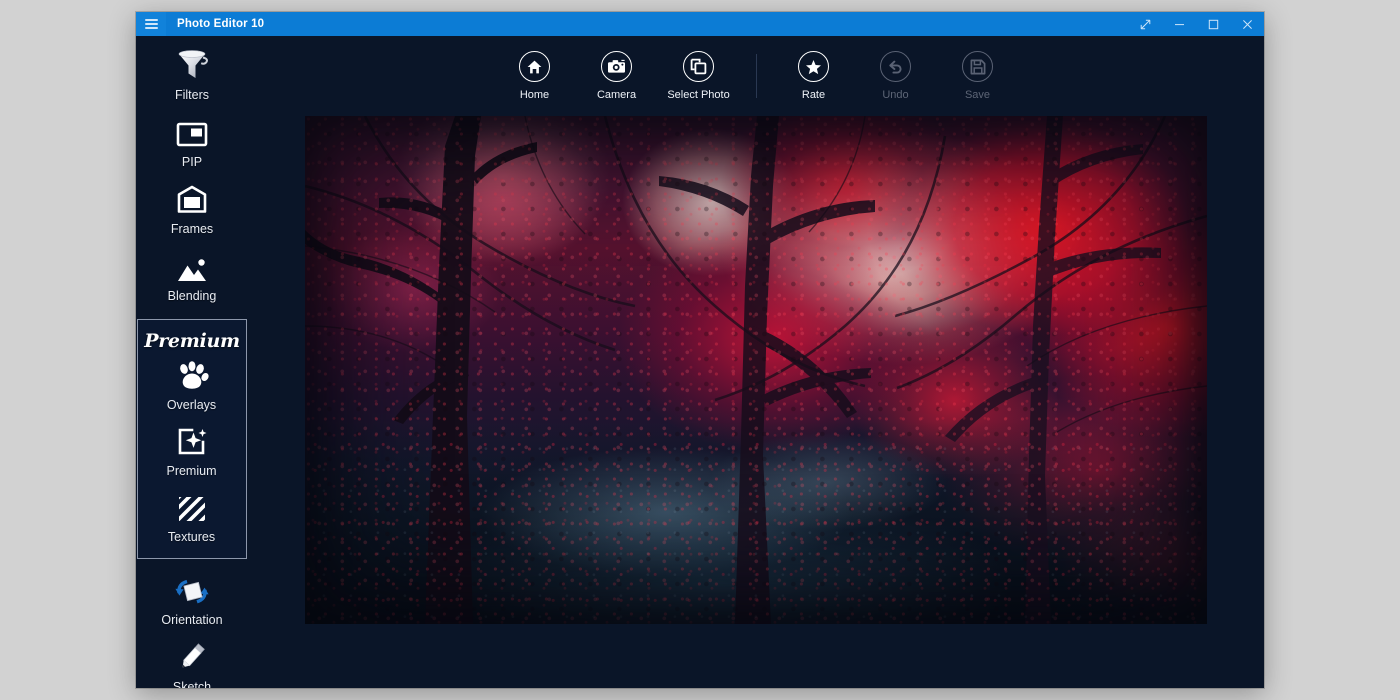 The height and width of the screenshot is (700, 1400). I want to click on minimize-button, so click(1179, 24).